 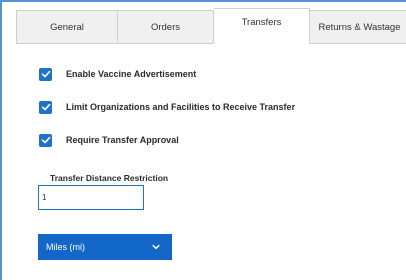 What do you see at coordinates (131, 74) in the screenshot?
I see `setting-label: Enable Vaccine Advertisement` at bounding box center [131, 74].